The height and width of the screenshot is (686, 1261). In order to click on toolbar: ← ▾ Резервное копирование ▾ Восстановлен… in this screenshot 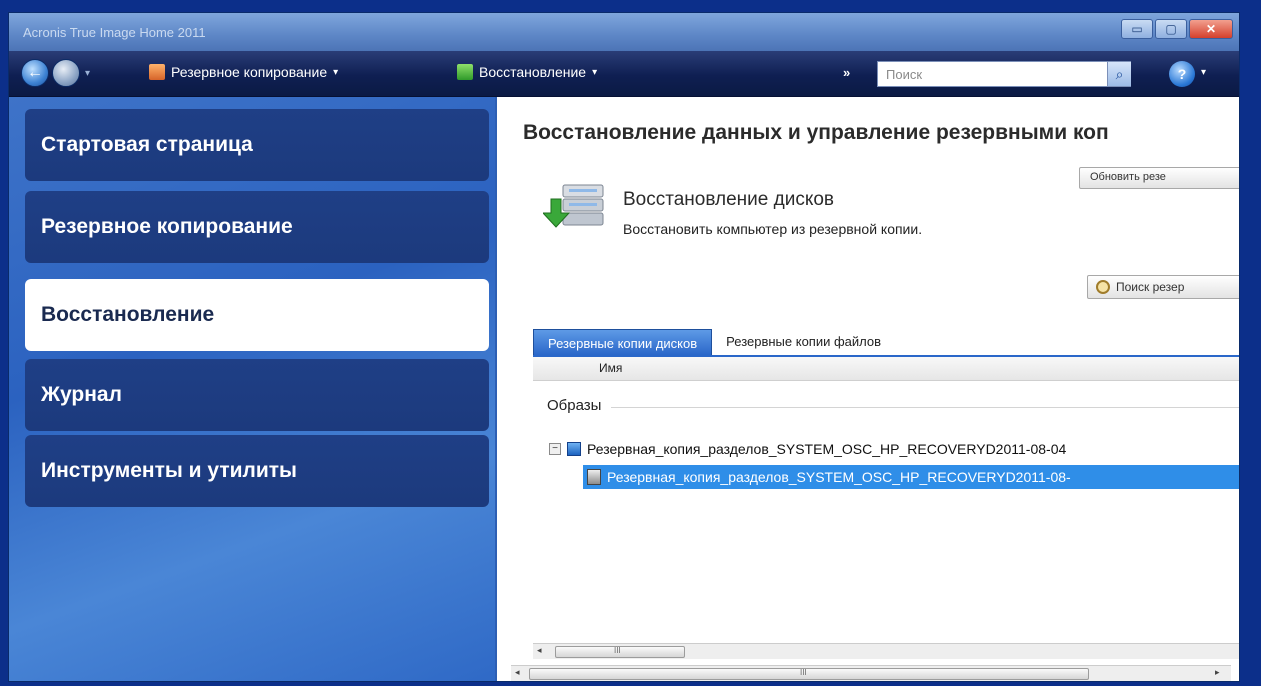, I will do `click(624, 74)`.